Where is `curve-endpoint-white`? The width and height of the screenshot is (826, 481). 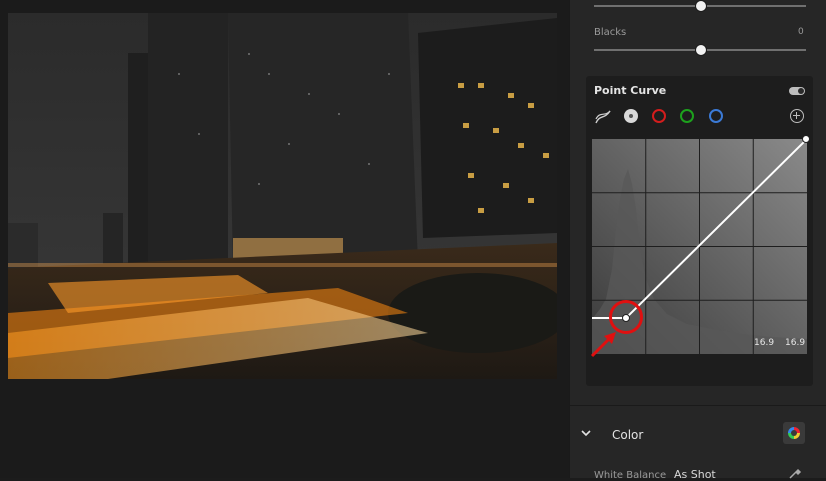
curve-endpoint-white is located at coordinates (806, 139).